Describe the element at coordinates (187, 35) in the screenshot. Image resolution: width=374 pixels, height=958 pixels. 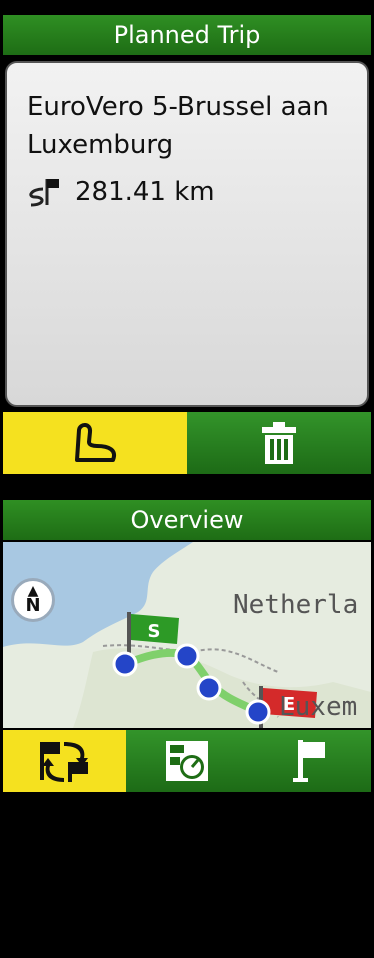
I see `page-title: Planned Trip` at that location.